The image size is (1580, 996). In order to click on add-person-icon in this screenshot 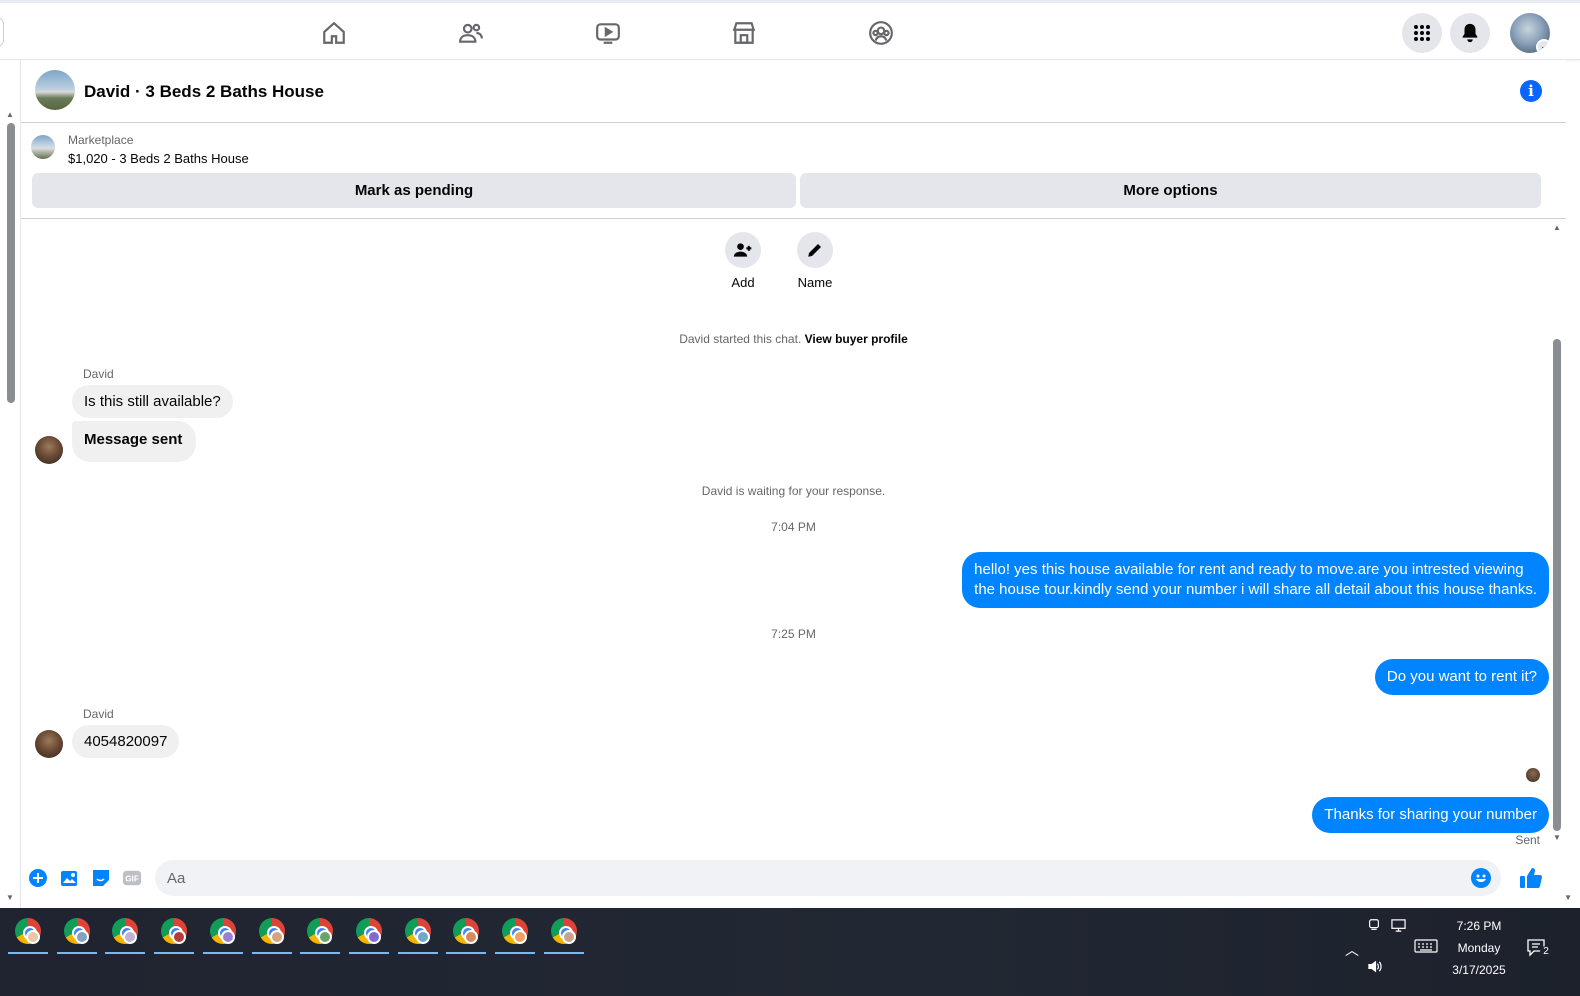, I will do `click(743, 250)`.